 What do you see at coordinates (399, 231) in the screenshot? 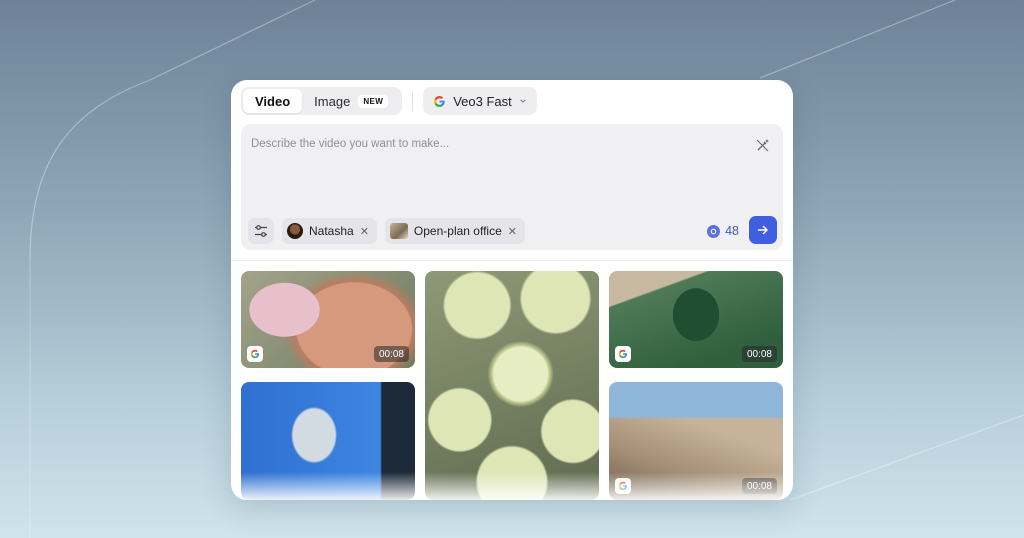
I see `location-thumbnail` at bounding box center [399, 231].